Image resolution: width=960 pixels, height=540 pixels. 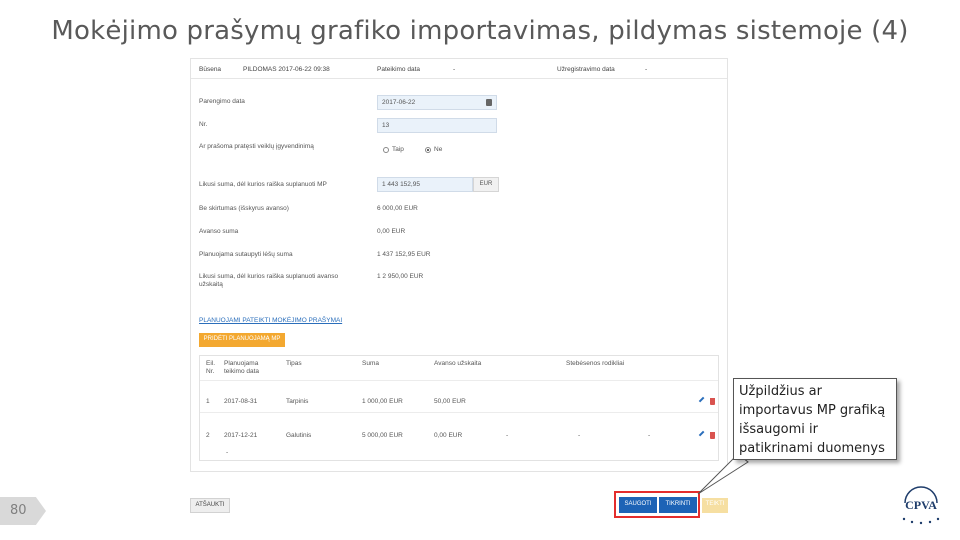 What do you see at coordinates (246, 254) in the screenshot?
I see `planned-label: Planuojama sutaupyti lėšų suma` at bounding box center [246, 254].